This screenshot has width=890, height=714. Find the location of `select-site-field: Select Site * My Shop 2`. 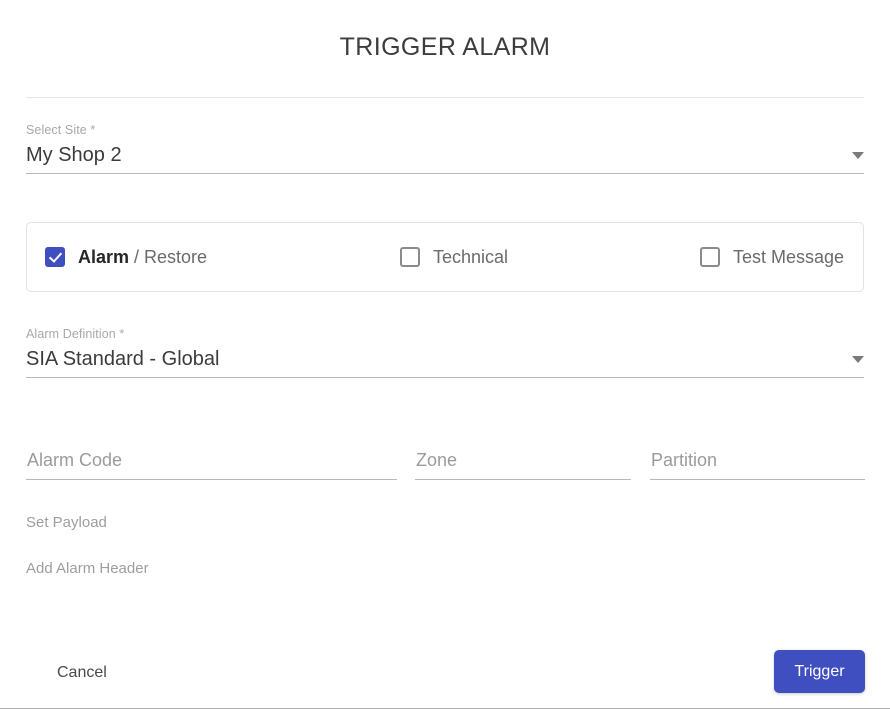

select-site-field: Select Site * My Shop 2 is located at coordinates (445, 148).